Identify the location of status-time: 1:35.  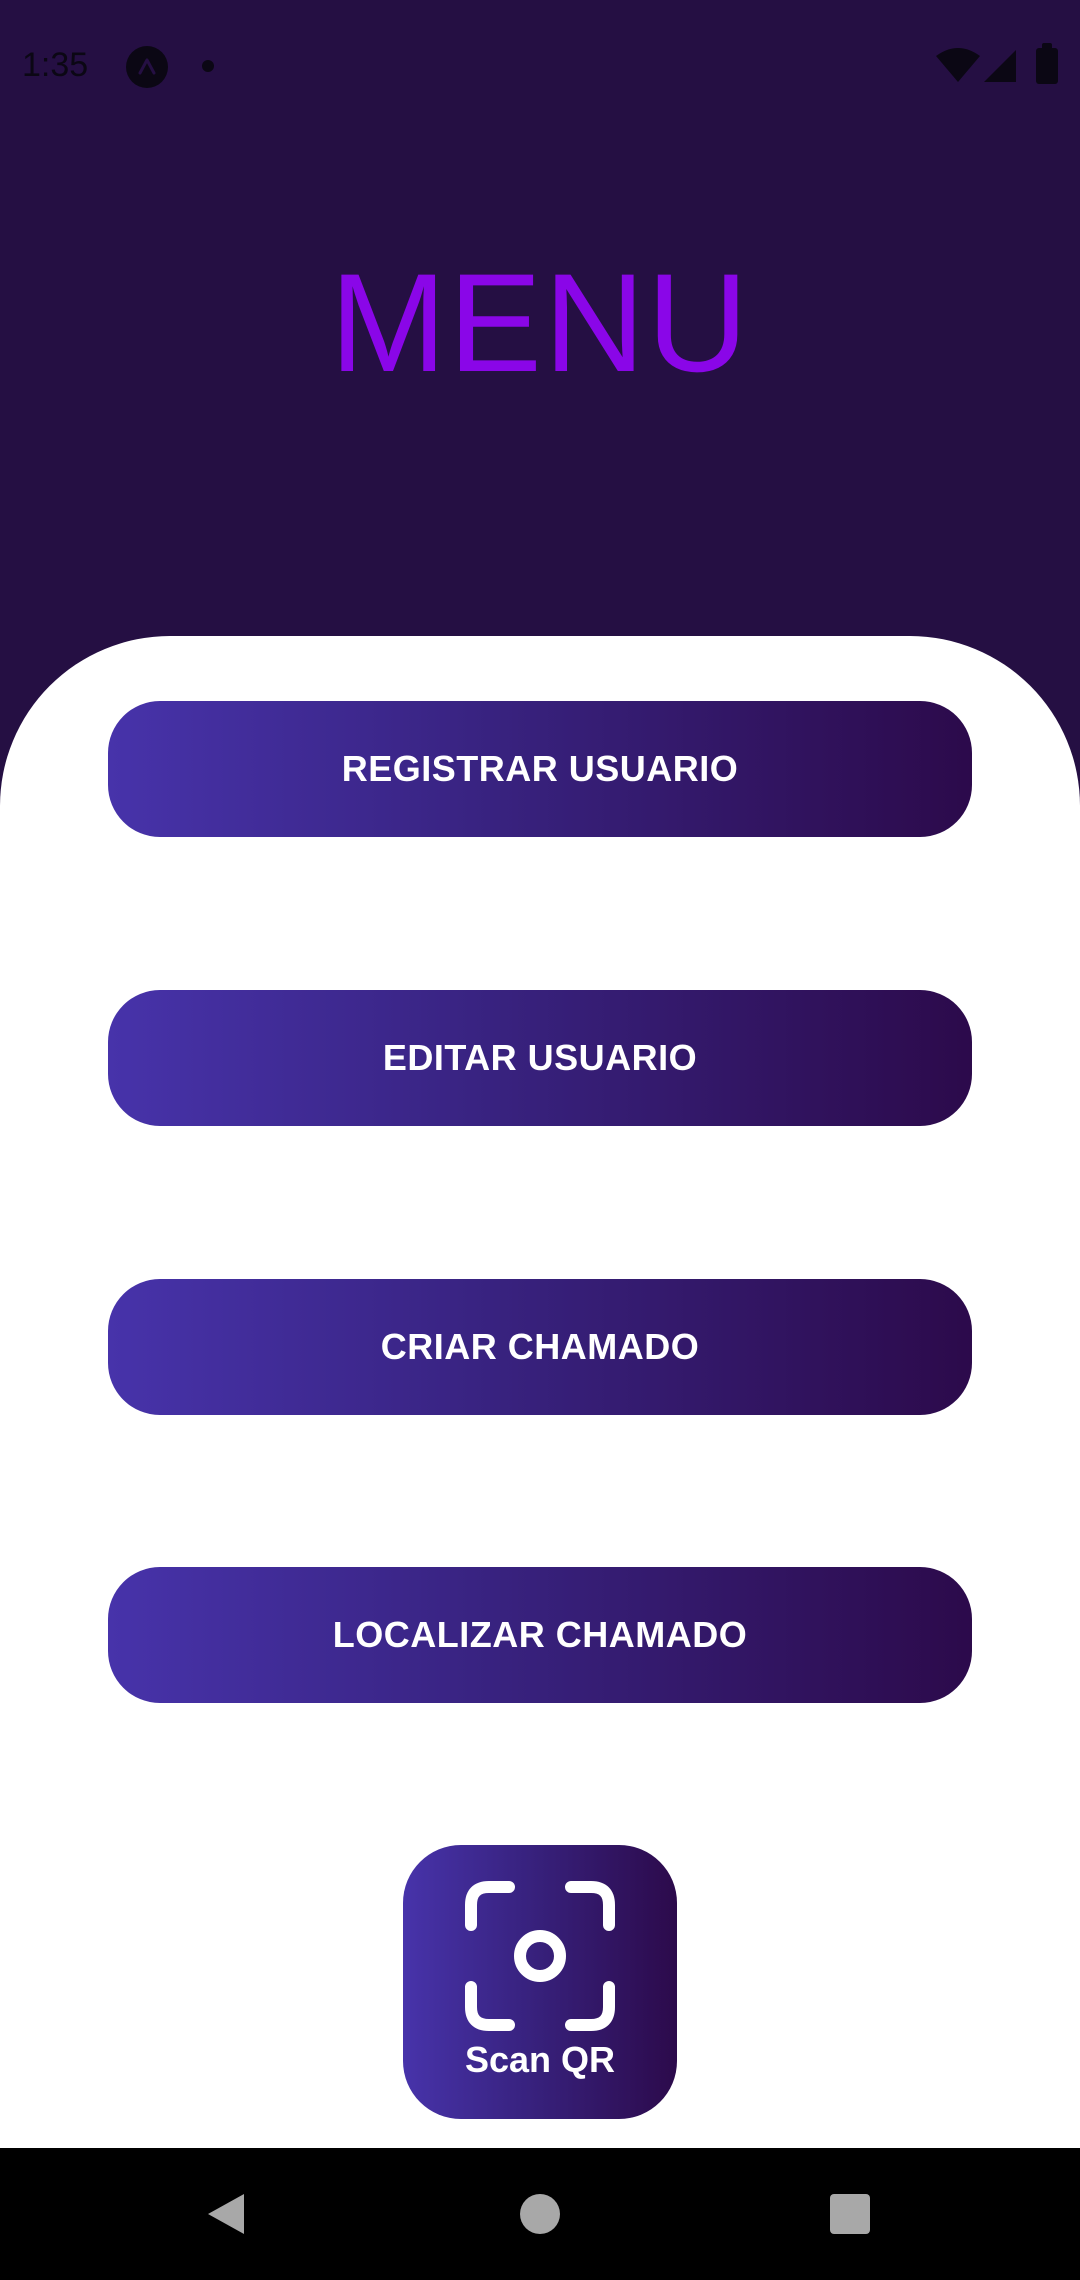
(55, 65).